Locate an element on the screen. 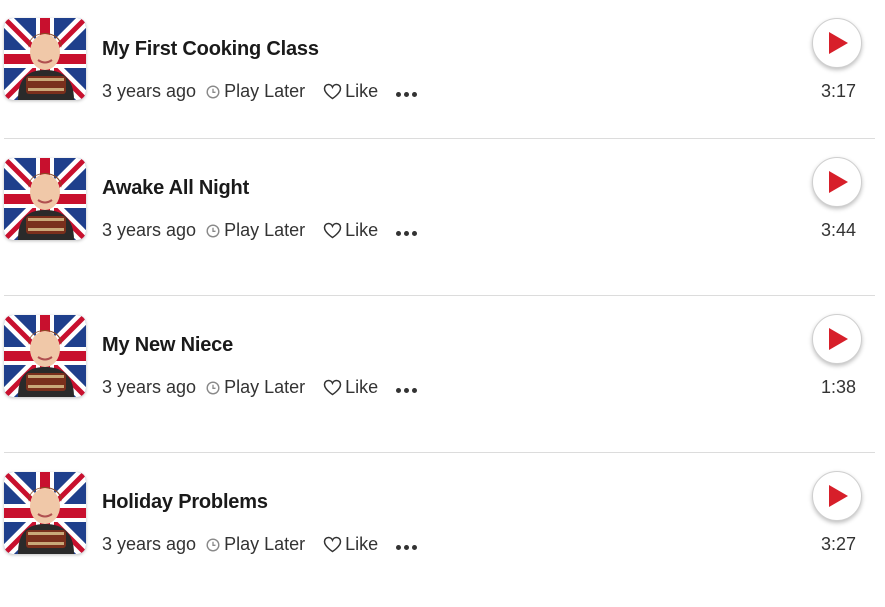 Image resolution: width=885 pixels, height=607 pixels. episode-title: My New Niece is located at coordinates (167, 345).